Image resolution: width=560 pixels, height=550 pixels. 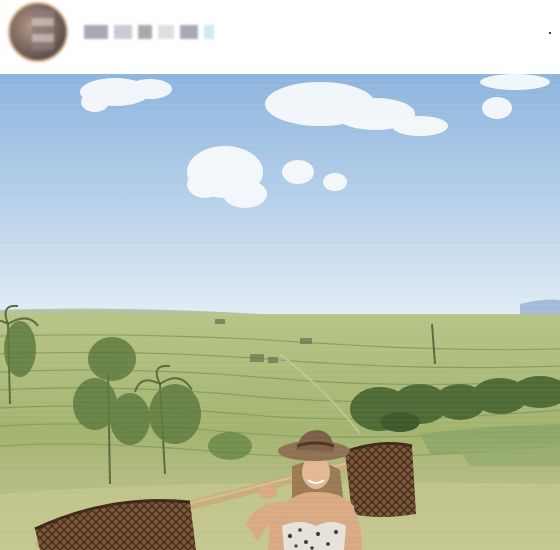 I want to click on post-header: ·, so click(x=280, y=37).